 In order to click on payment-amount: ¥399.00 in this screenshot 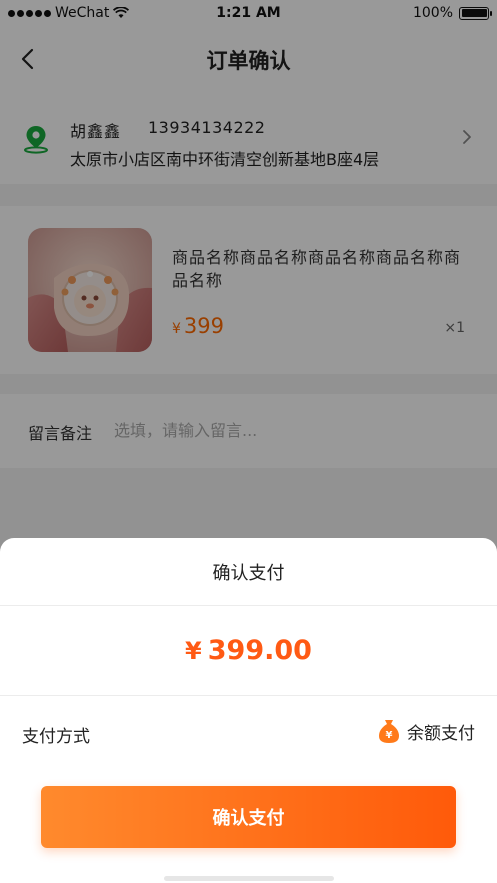, I will do `click(248, 651)`.